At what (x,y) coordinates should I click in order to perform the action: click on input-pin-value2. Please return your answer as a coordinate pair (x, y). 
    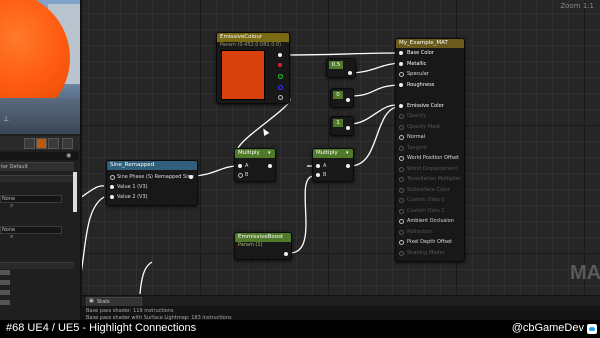
    Looking at the image, I should click on (112, 197).